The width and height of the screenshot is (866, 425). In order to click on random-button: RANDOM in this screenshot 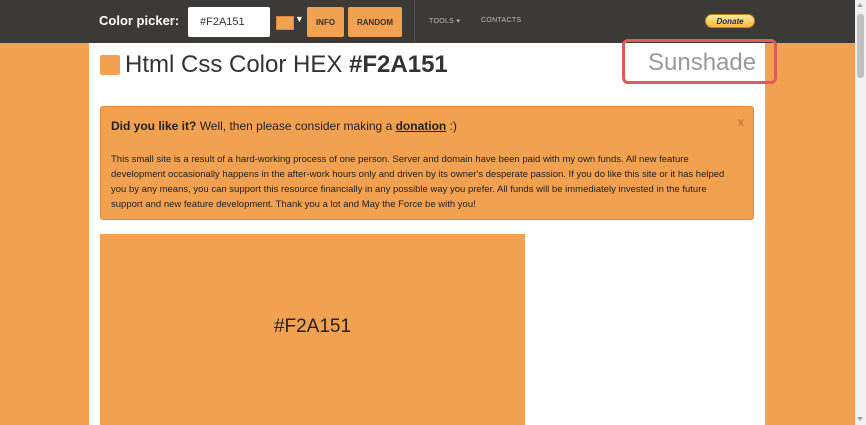, I will do `click(375, 22)`.